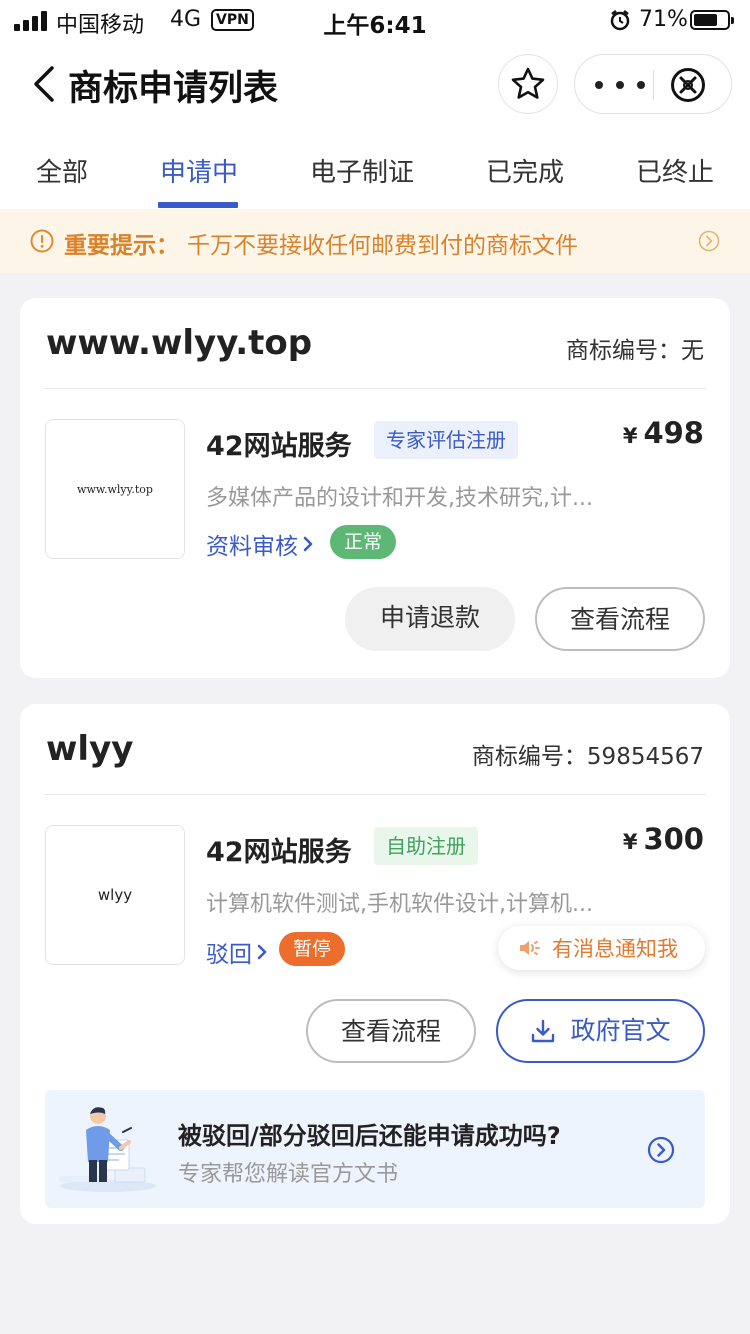  I want to click on consultant-illustration, so click(107, 1149).